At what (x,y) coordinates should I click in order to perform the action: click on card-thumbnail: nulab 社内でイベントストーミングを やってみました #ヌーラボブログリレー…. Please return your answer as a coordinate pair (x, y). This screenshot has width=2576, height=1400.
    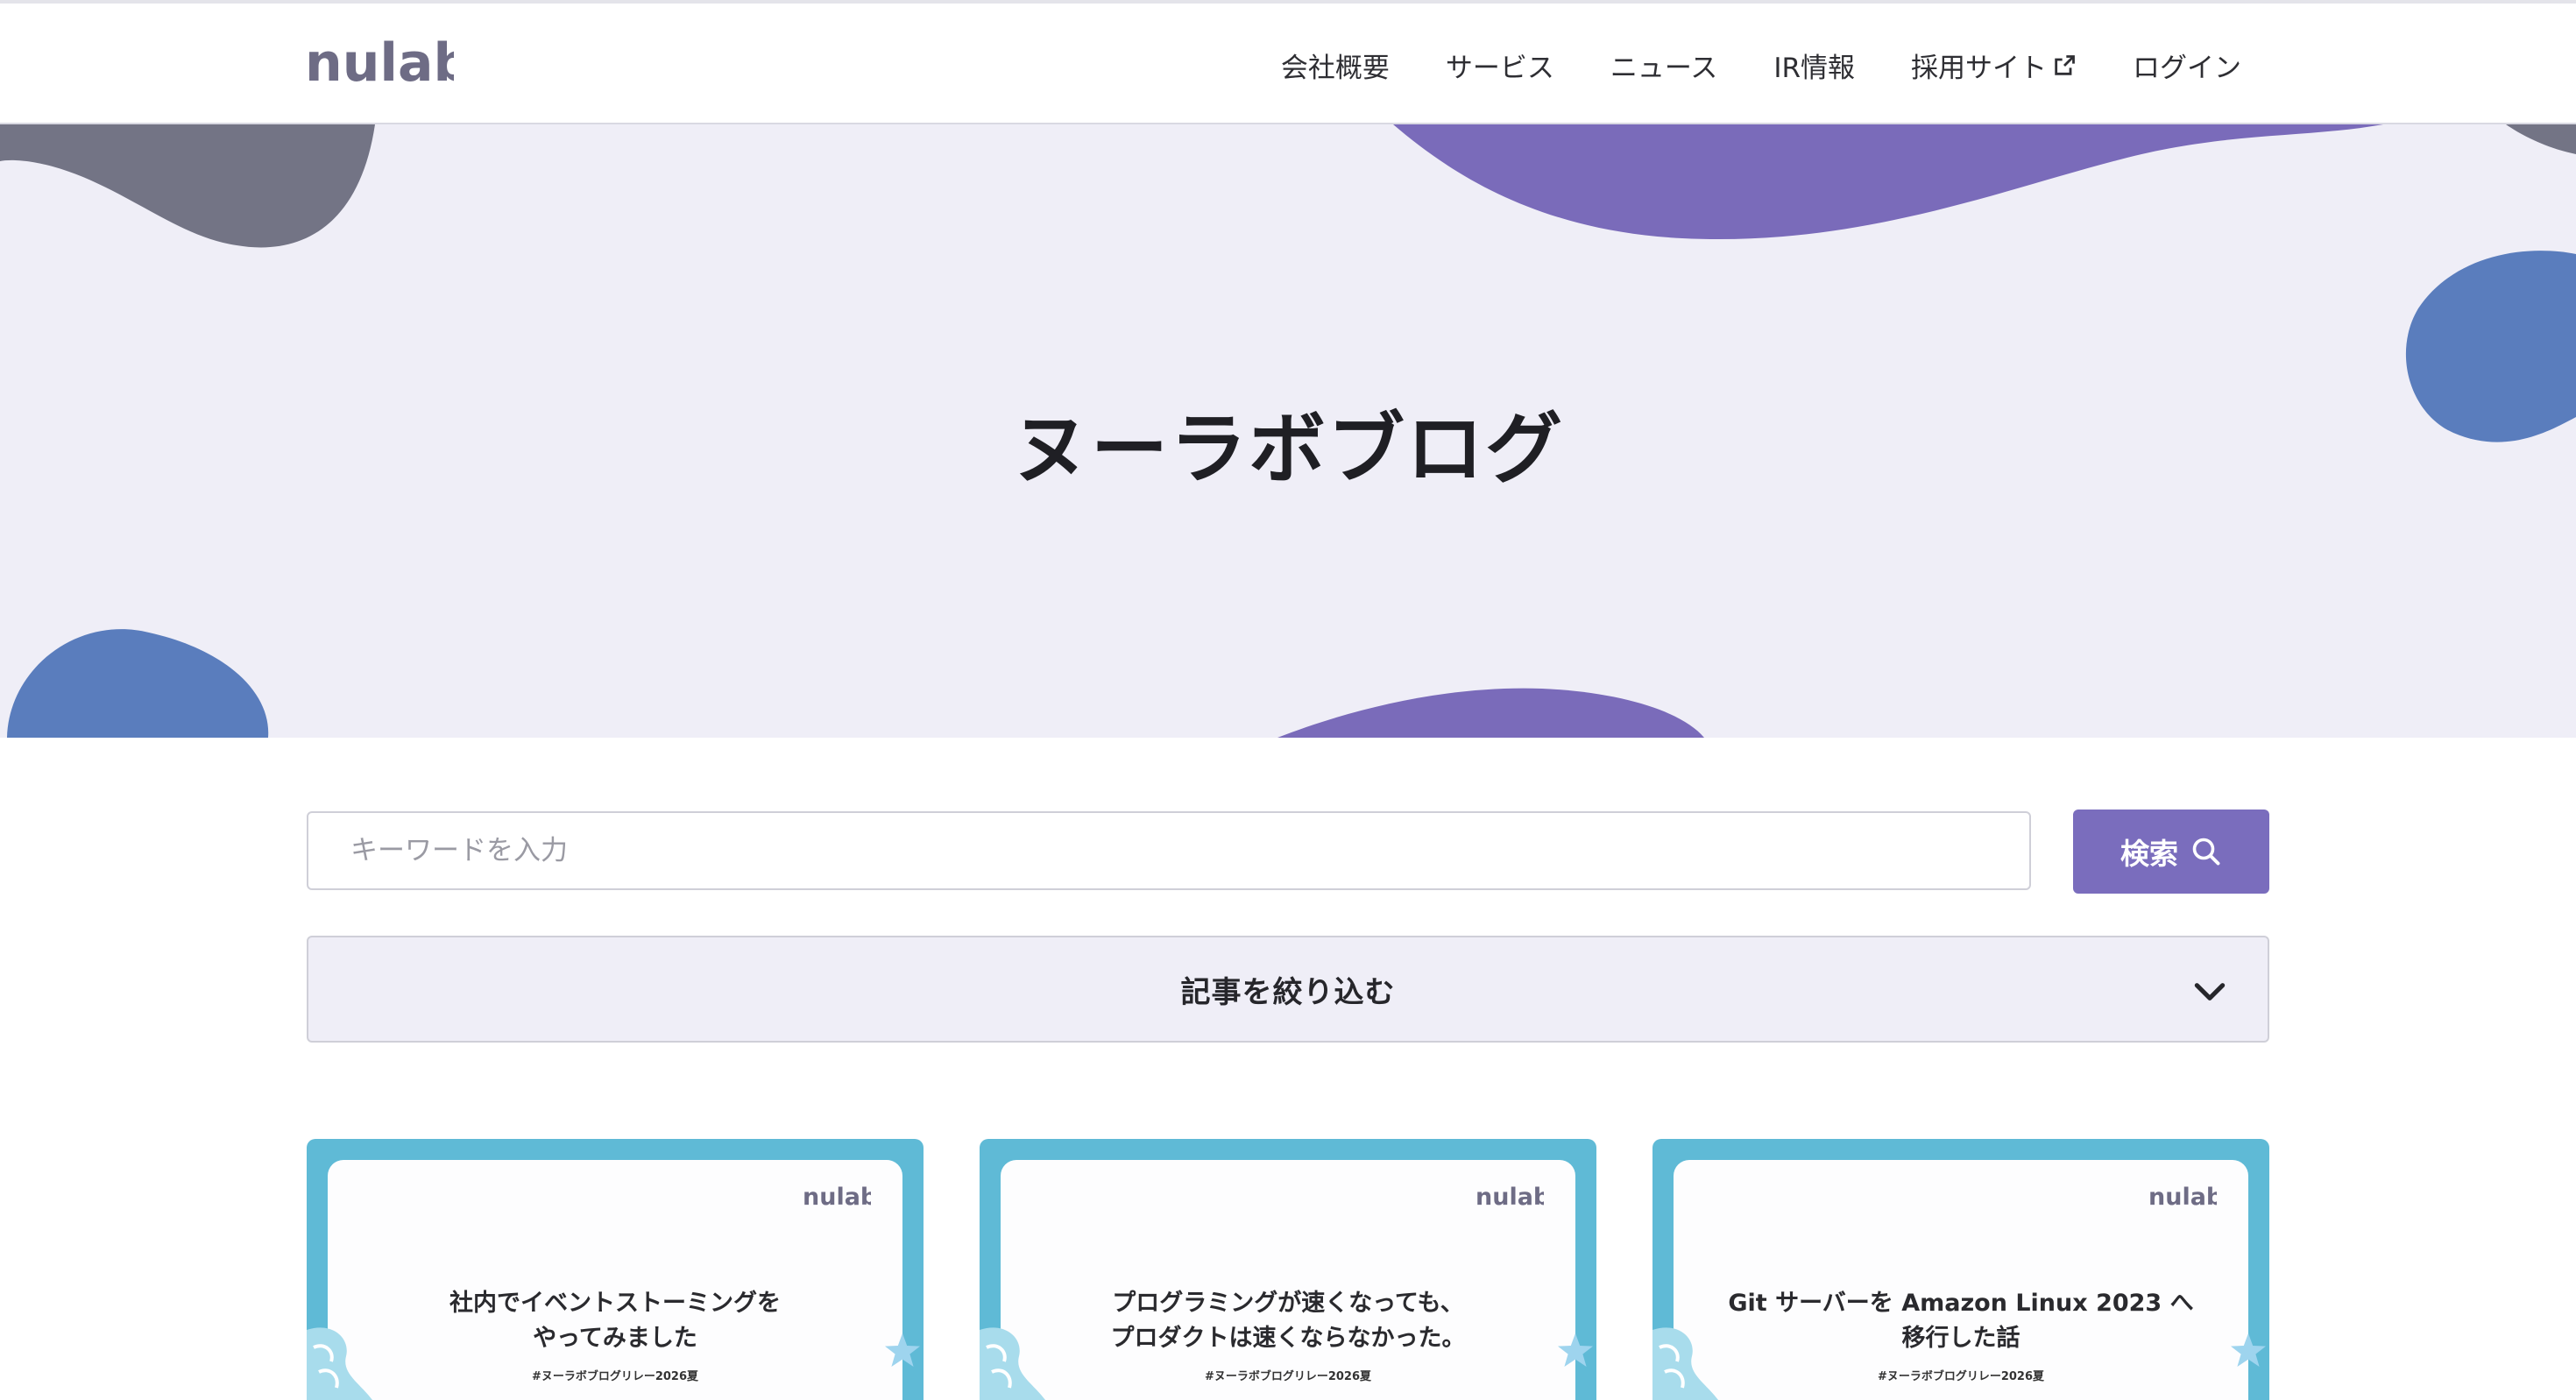
    Looking at the image, I should click on (615, 1280).